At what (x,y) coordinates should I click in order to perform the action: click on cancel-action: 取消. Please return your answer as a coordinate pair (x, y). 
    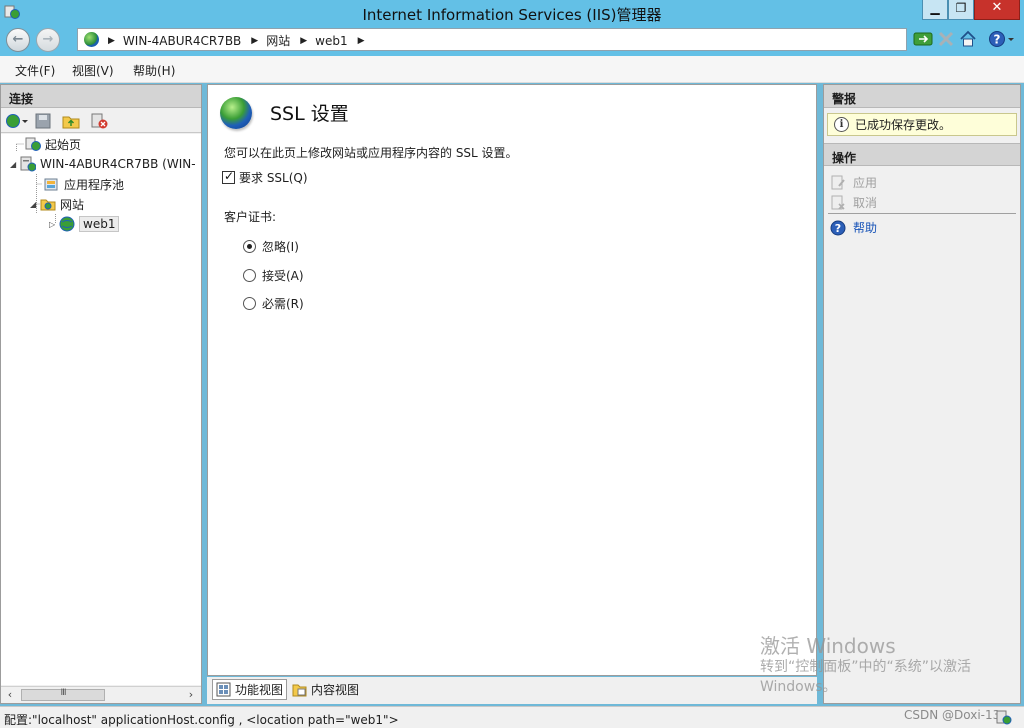
    Looking at the image, I should click on (853, 202).